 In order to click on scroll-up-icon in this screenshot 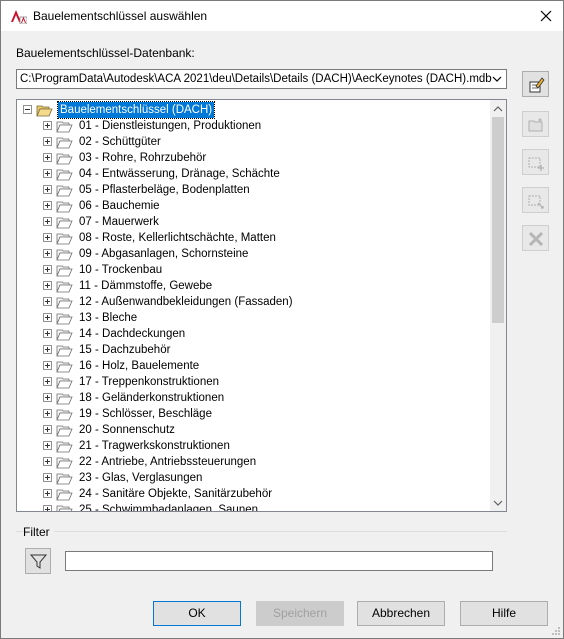, I will do `click(498, 109)`.